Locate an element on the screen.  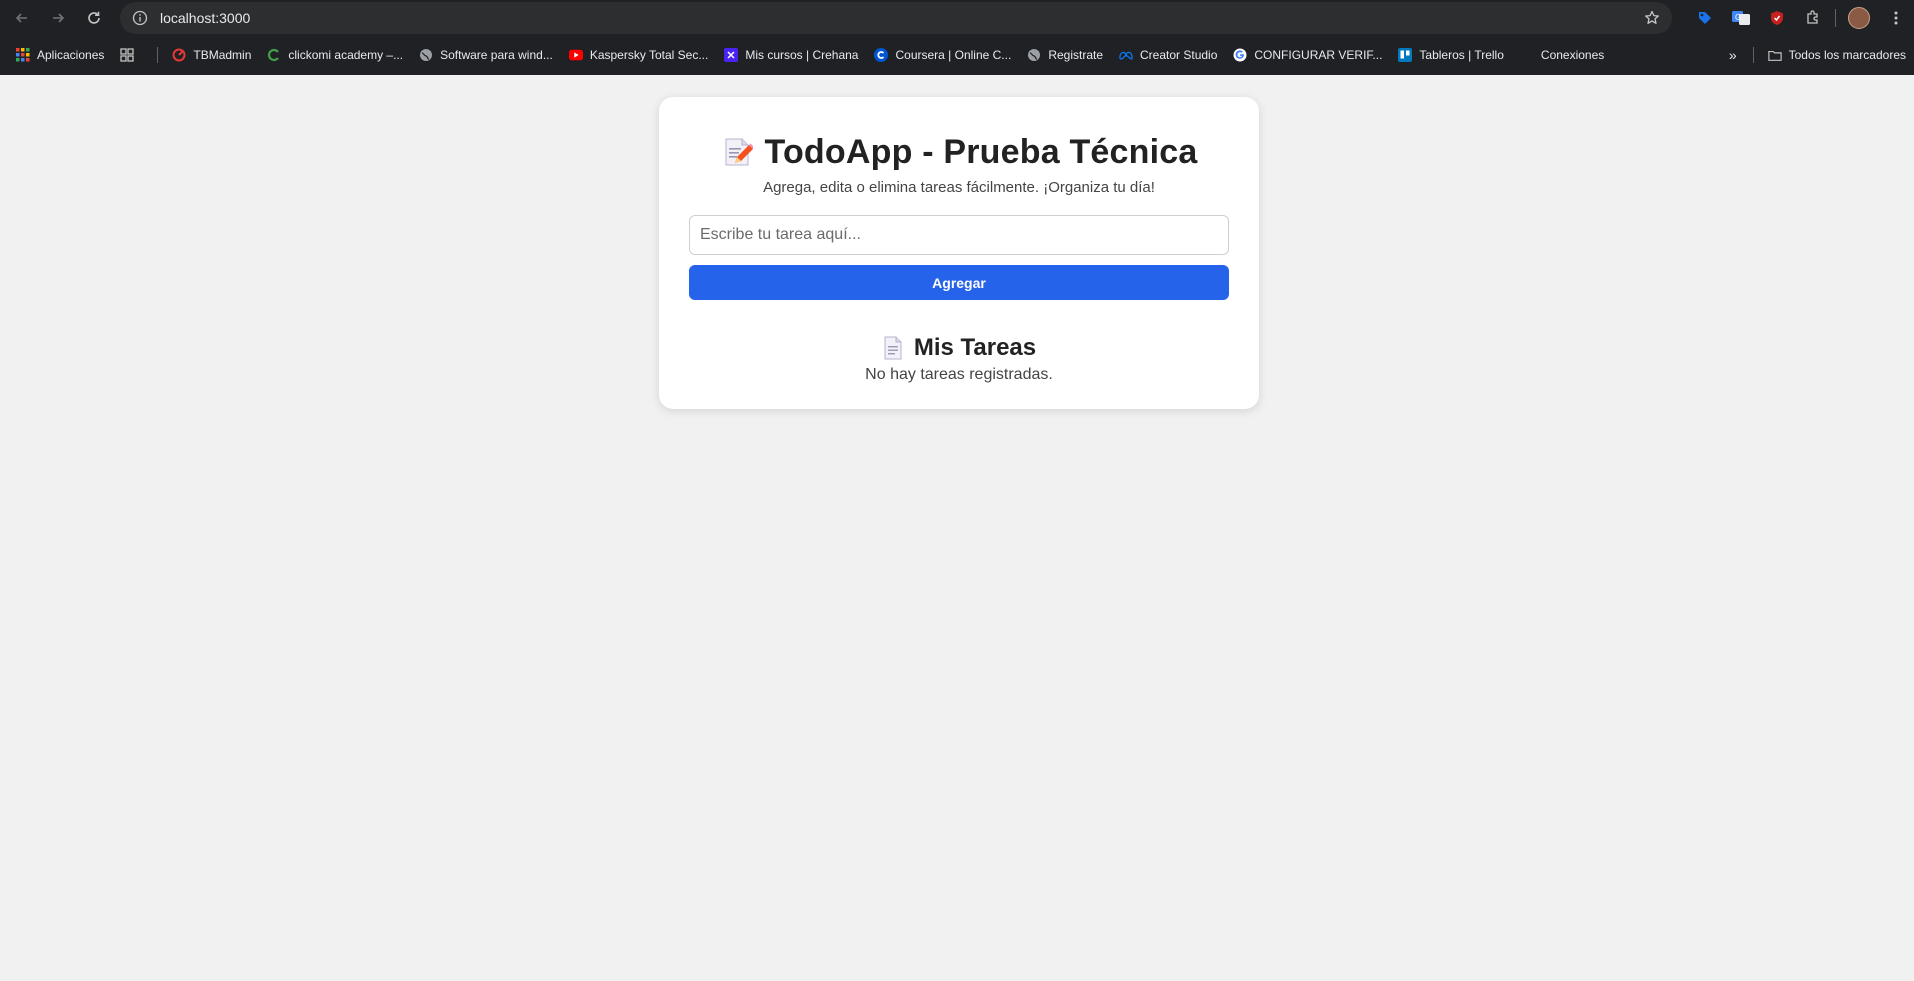
empty-tasks-message: No hay tareas registradas. is located at coordinates (959, 374).